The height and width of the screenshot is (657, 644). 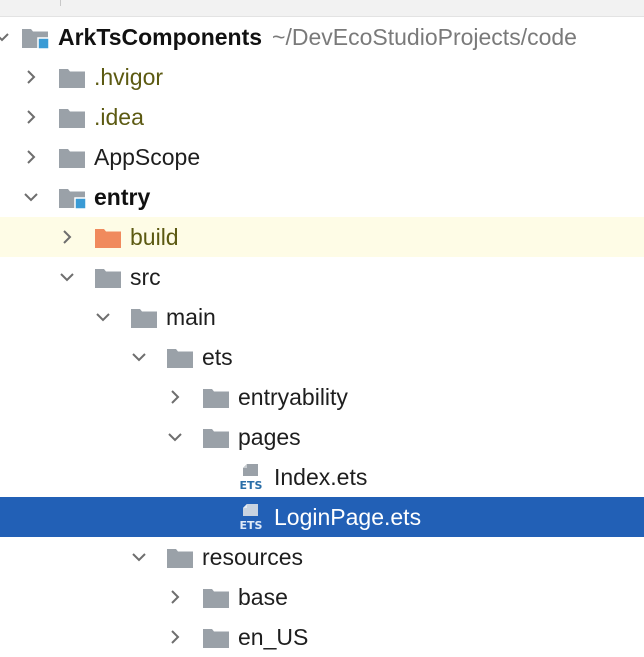 I want to click on tree-item-loginpage-ets: ETS LoginPage.ets, so click(x=322, y=517).